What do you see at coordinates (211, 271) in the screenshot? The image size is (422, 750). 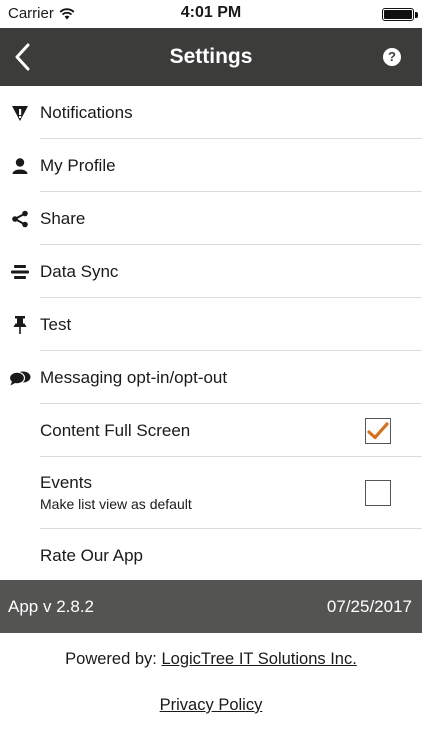 I see `menu-item-data-sync: Data Sync` at bounding box center [211, 271].